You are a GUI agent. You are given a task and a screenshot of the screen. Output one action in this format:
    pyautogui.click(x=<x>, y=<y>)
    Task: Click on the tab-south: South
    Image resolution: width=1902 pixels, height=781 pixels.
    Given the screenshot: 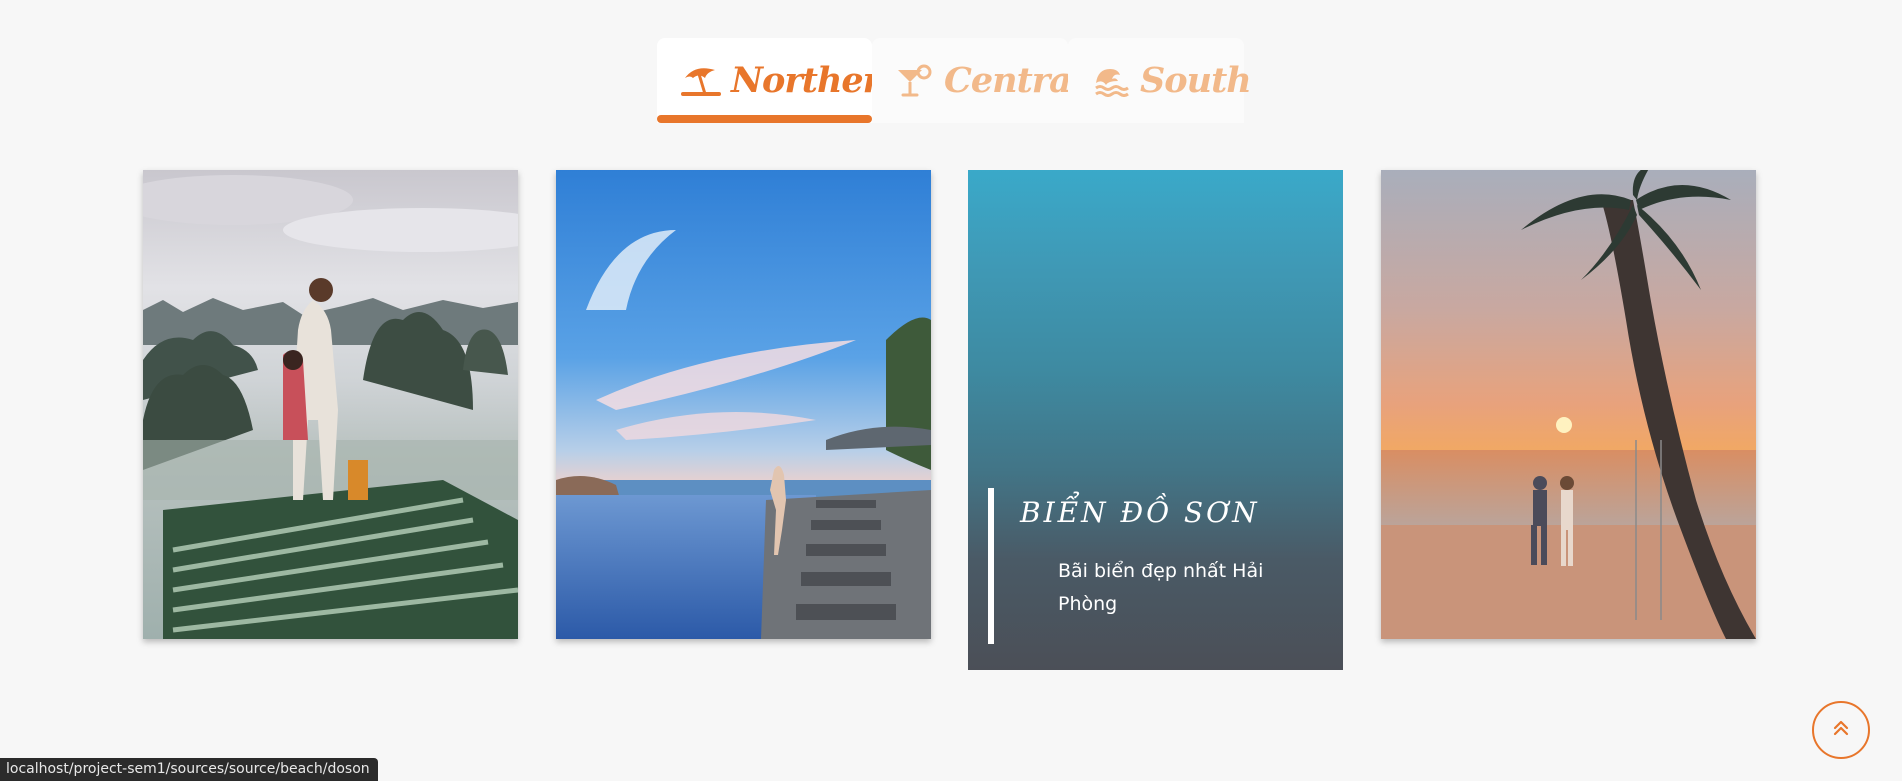 What is the action you would take?
    pyautogui.click(x=1160, y=80)
    